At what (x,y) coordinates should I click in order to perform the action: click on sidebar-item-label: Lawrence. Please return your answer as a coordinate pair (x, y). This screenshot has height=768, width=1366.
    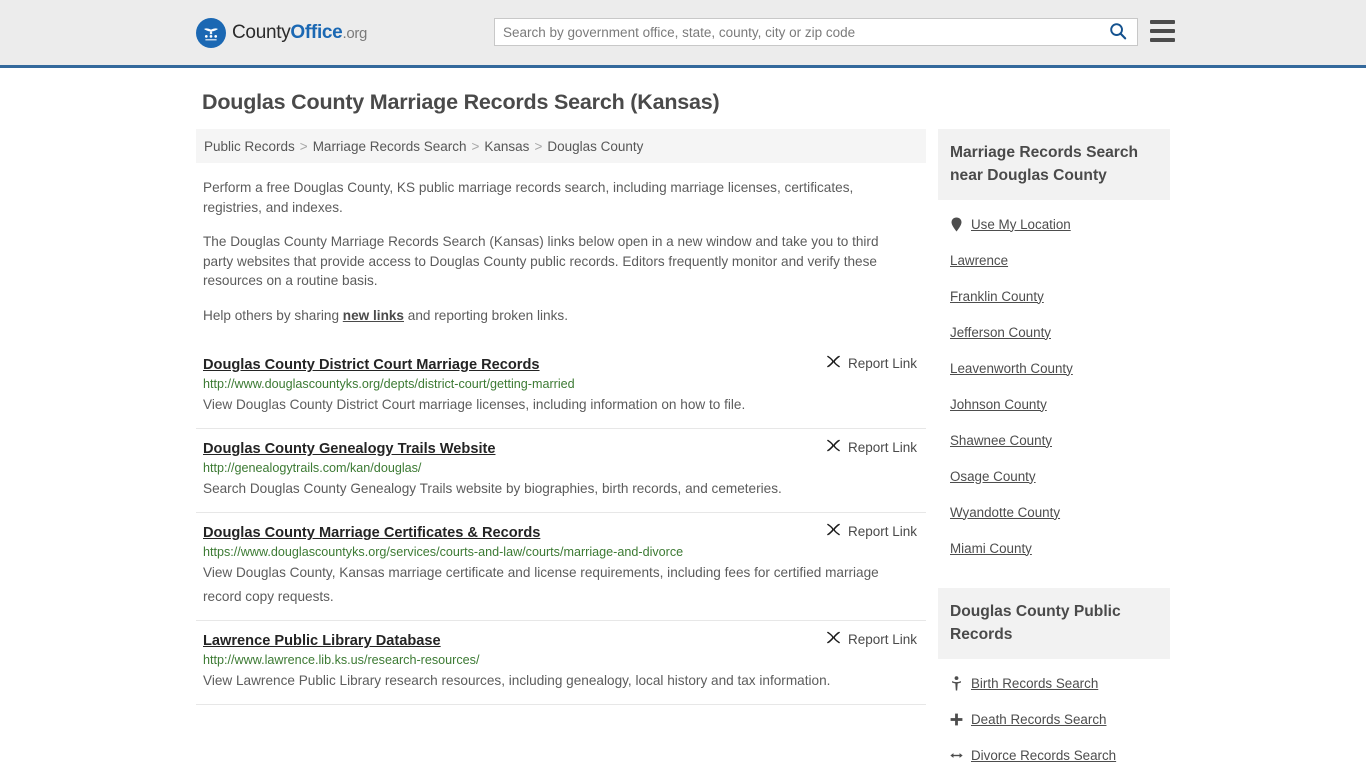
    Looking at the image, I should click on (979, 260).